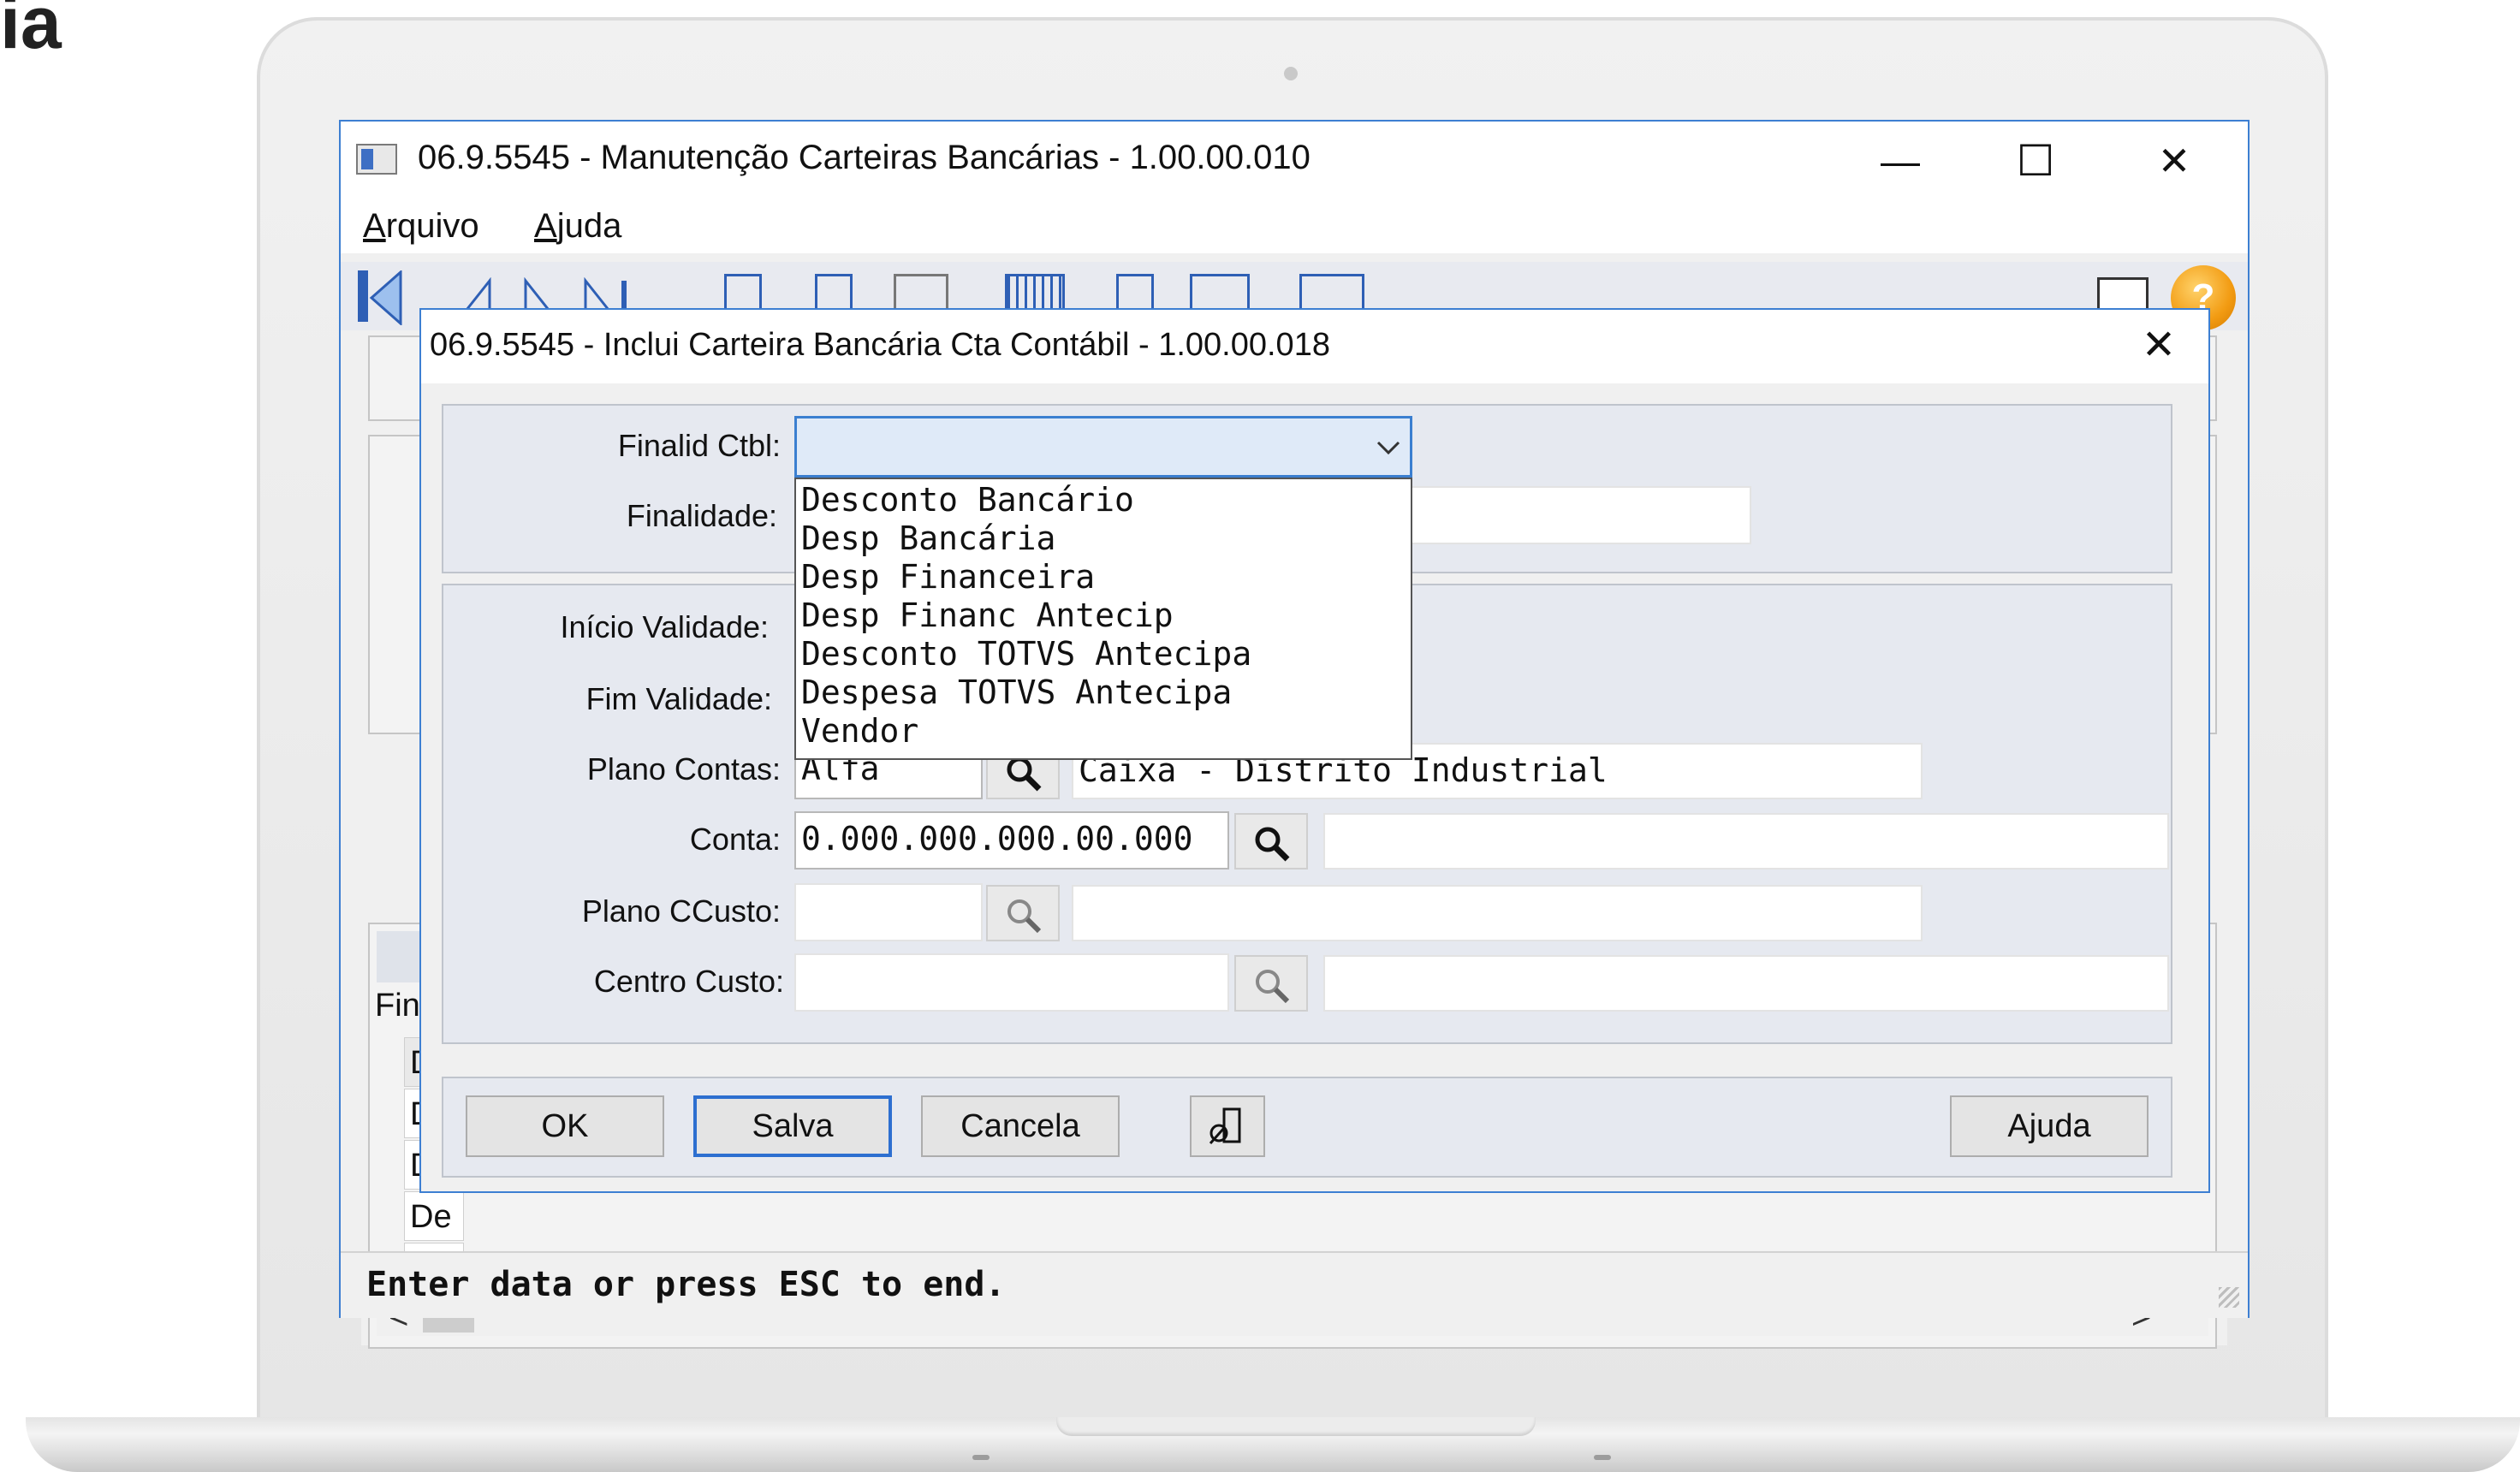 Image resolution: width=2520 pixels, height=1472 pixels. What do you see at coordinates (1296, 1426) in the screenshot?
I see `laptop-notch` at bounding box center [1296, 1426].